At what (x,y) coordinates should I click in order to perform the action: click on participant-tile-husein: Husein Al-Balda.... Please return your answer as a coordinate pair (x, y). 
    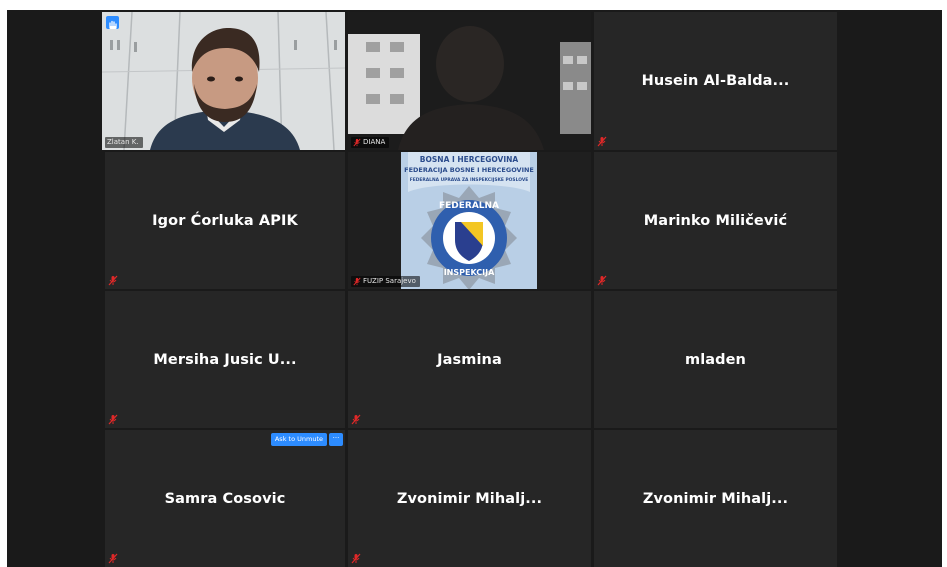
    Looking at the image, I should click on (715, 81).